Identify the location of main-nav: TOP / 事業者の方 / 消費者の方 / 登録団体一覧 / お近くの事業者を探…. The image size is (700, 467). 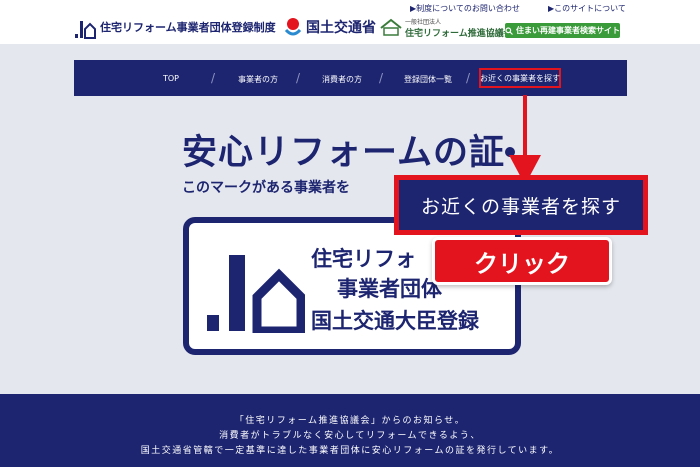
(350, 78).